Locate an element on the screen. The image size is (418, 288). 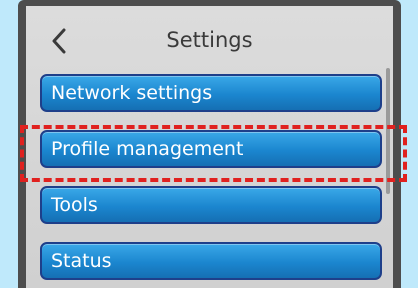
status-button: Status is located at coordinates (211, 261).